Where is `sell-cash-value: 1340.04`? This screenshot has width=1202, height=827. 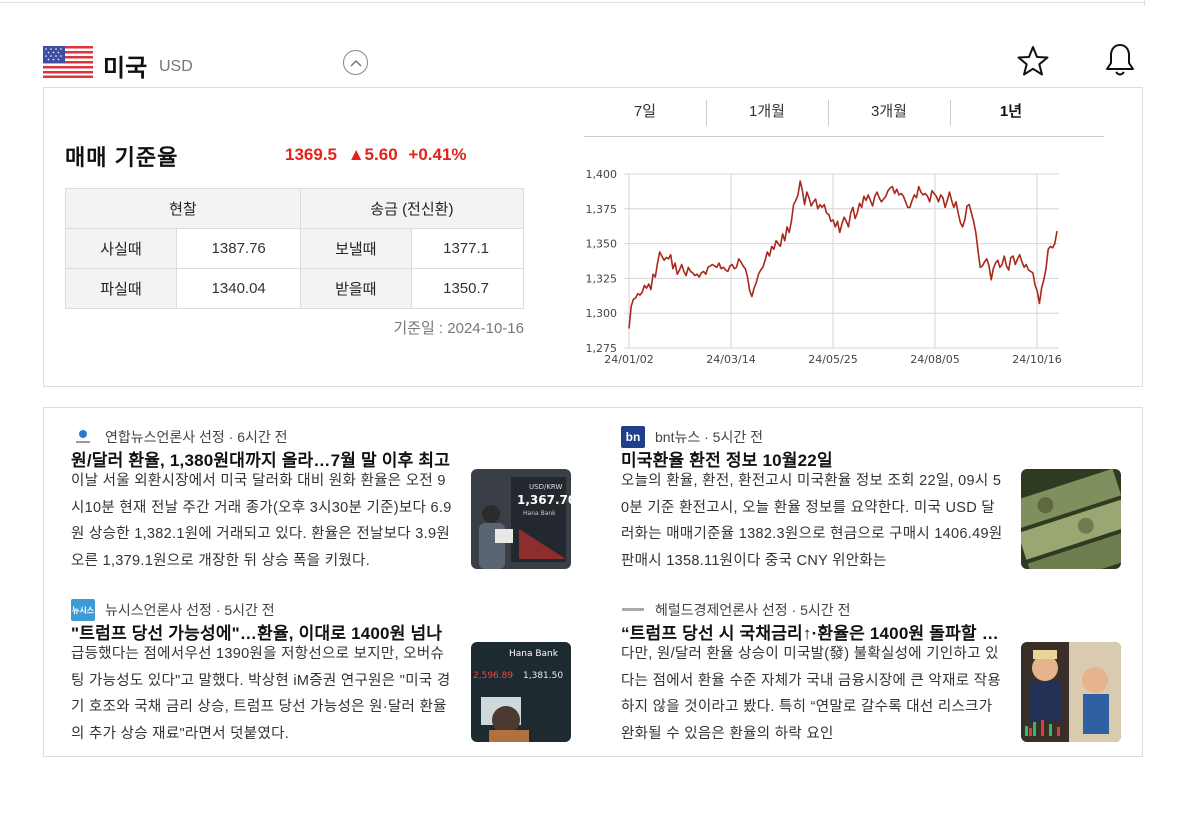
sell-cash-value: 1340.04 is located at coordinates (238, 288).